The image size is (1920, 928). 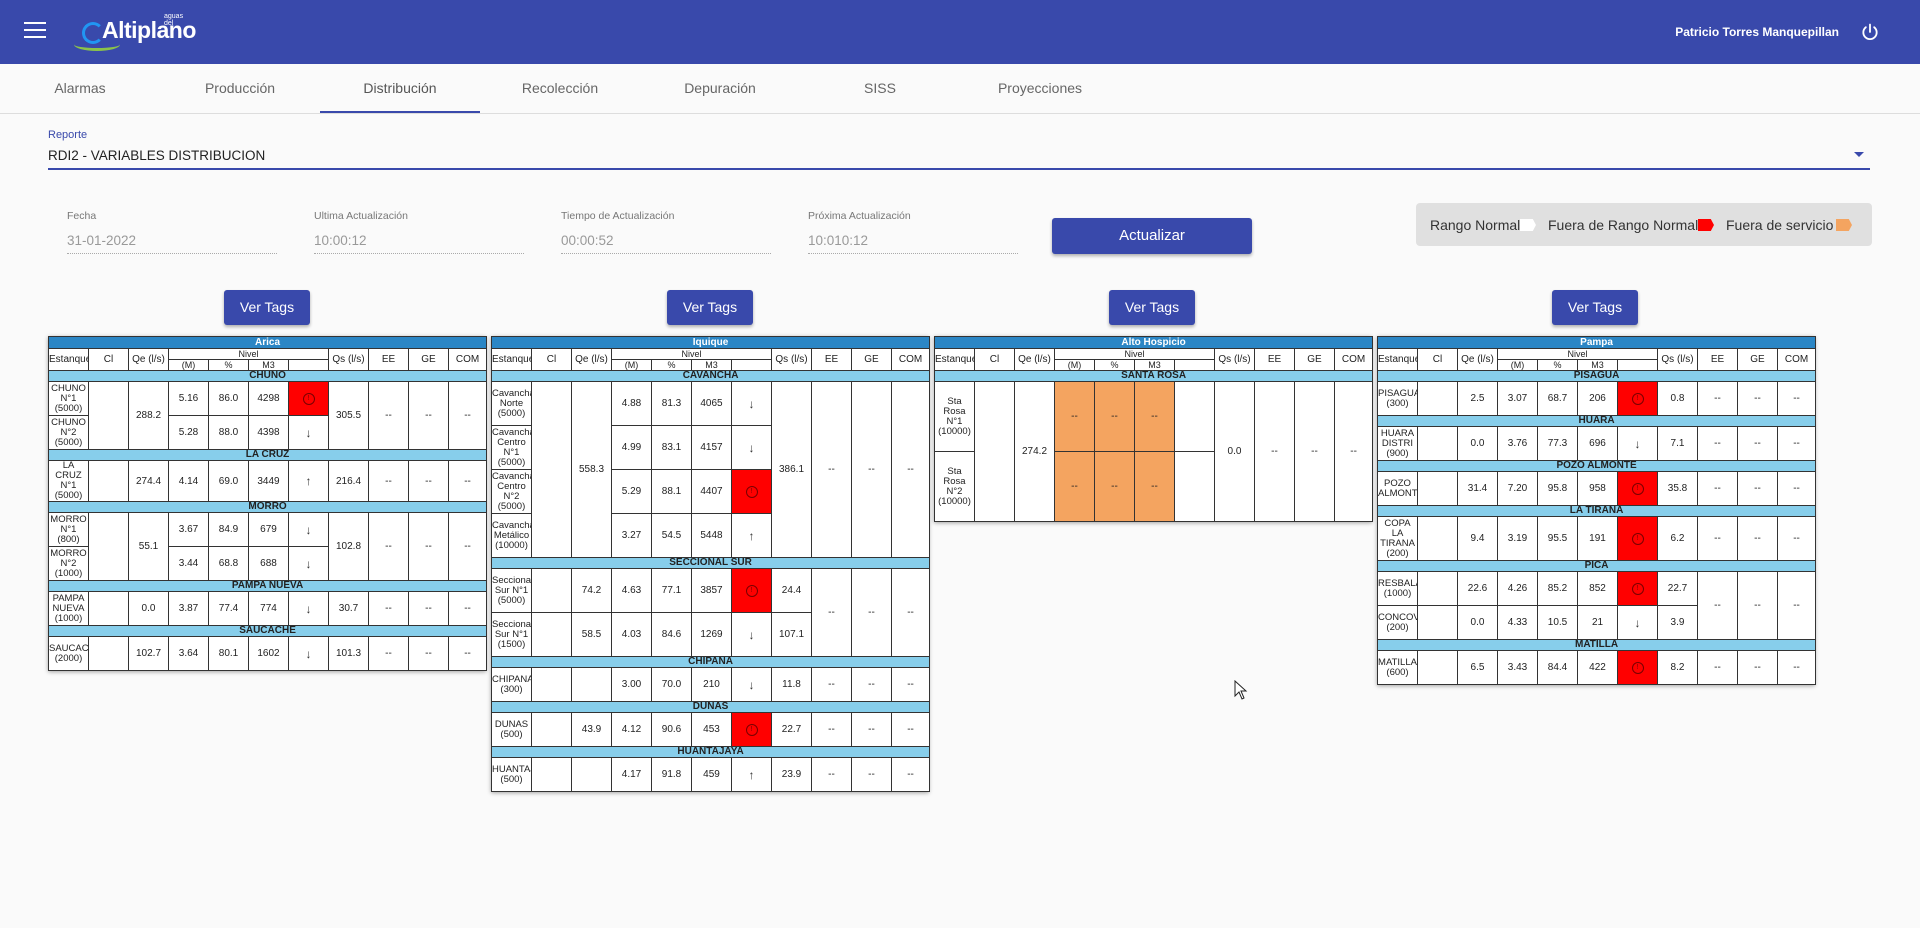 I want to click on nivel-m-cell: 4.88, so click(x=631, y=403).